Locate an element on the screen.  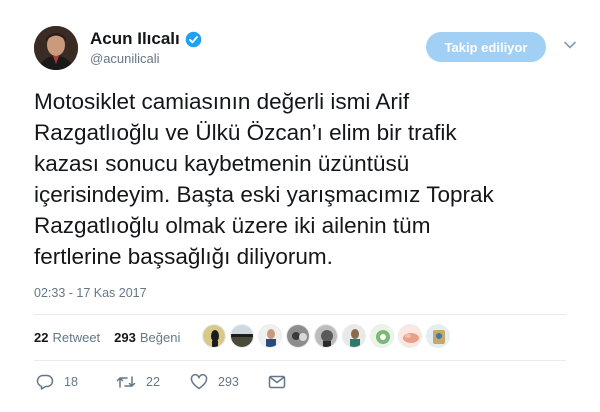
retweet-label: Retweet is located at coordinates (76, 337).